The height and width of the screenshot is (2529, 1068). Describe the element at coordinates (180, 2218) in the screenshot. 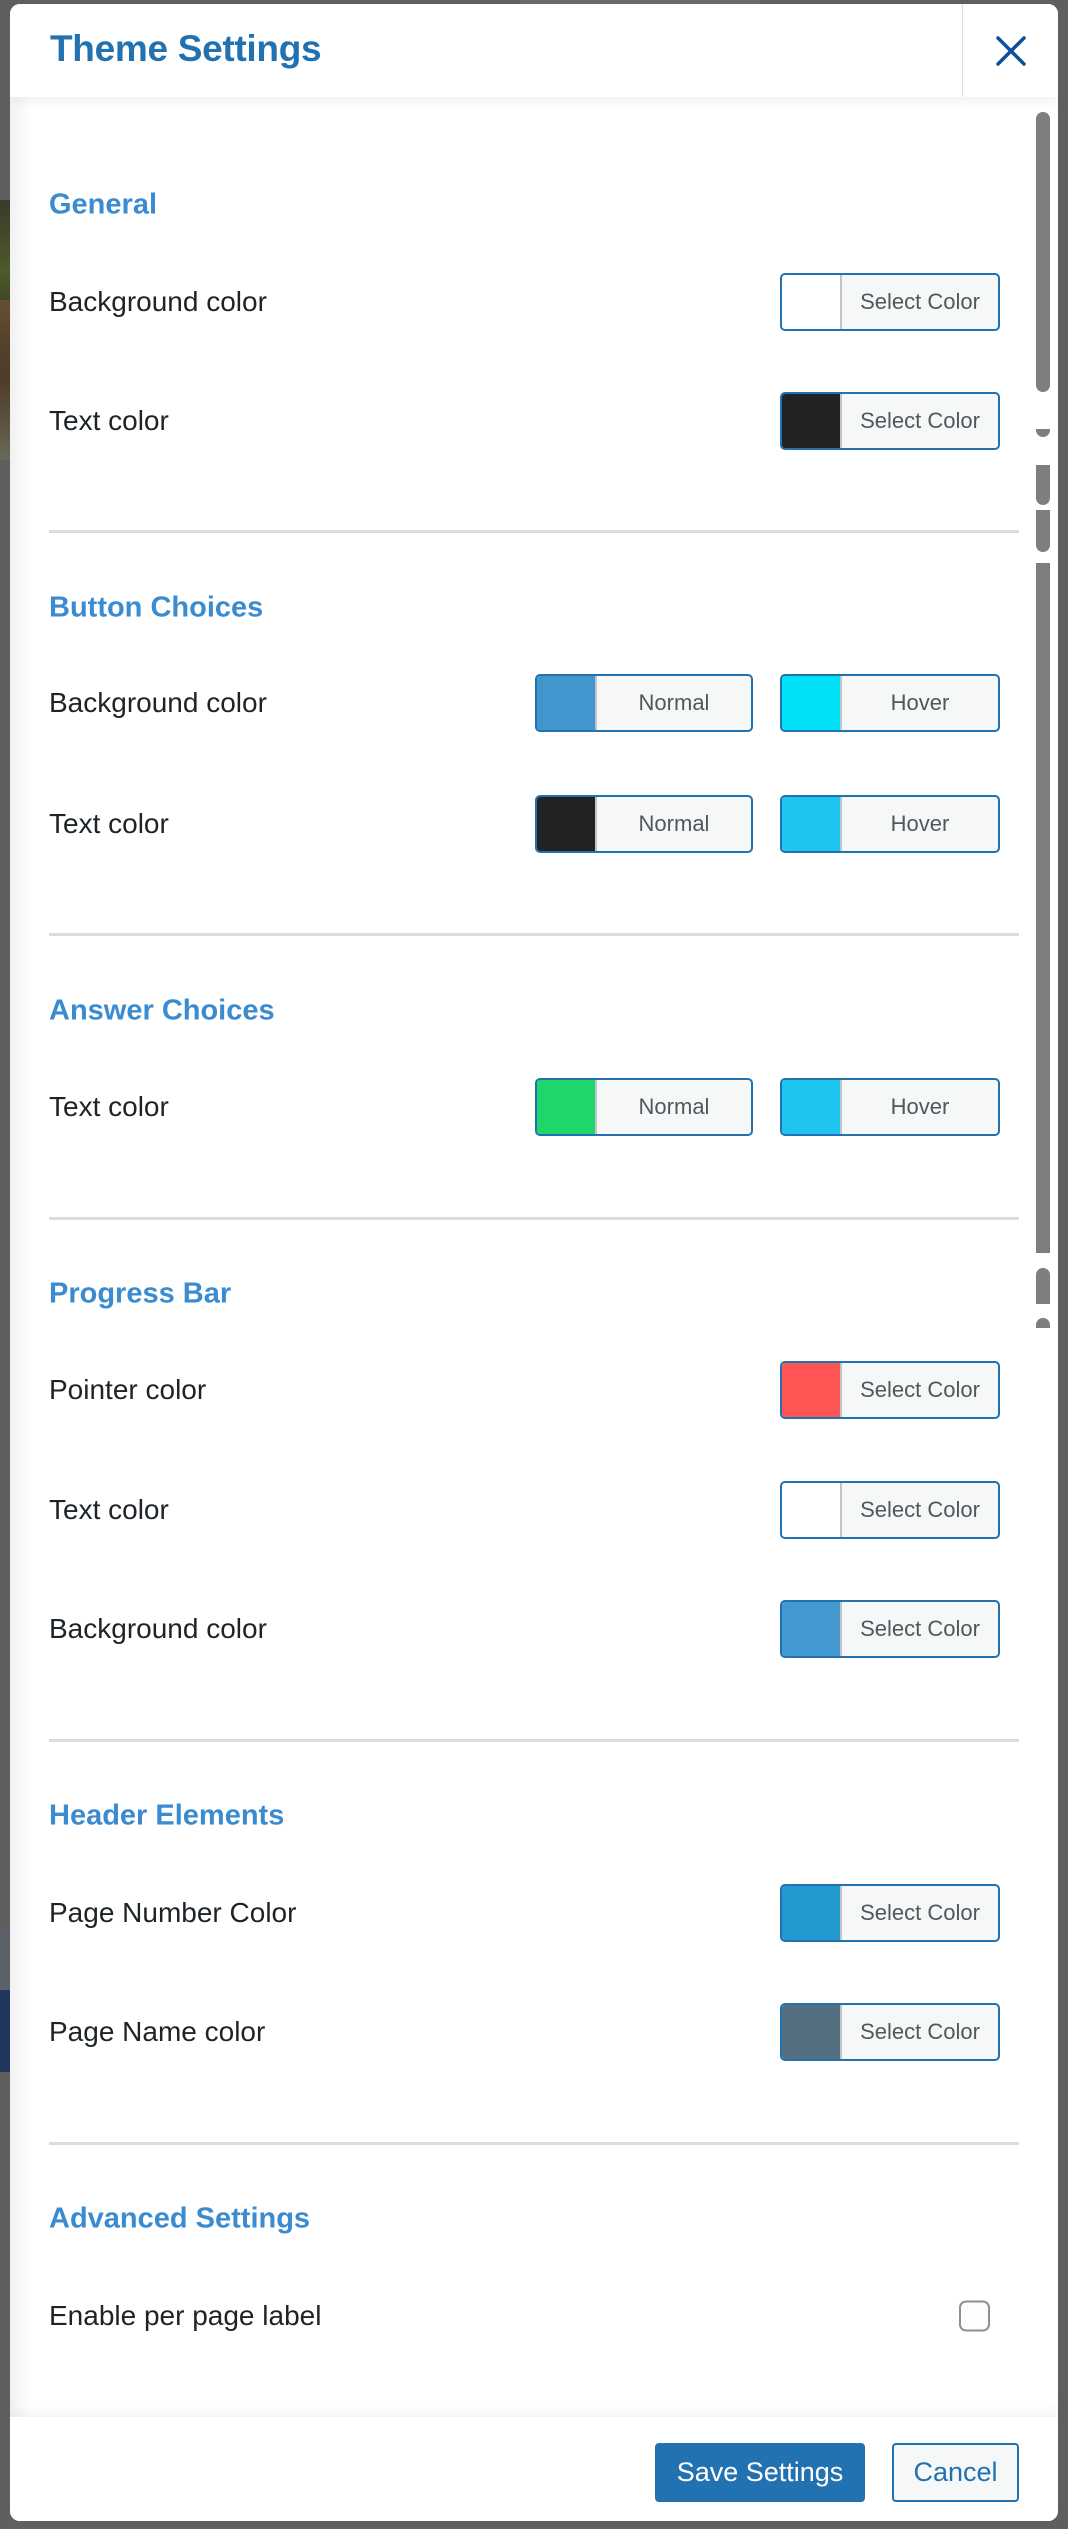

I see `section-title-advanced-settings: Advanced Settings` at that location.